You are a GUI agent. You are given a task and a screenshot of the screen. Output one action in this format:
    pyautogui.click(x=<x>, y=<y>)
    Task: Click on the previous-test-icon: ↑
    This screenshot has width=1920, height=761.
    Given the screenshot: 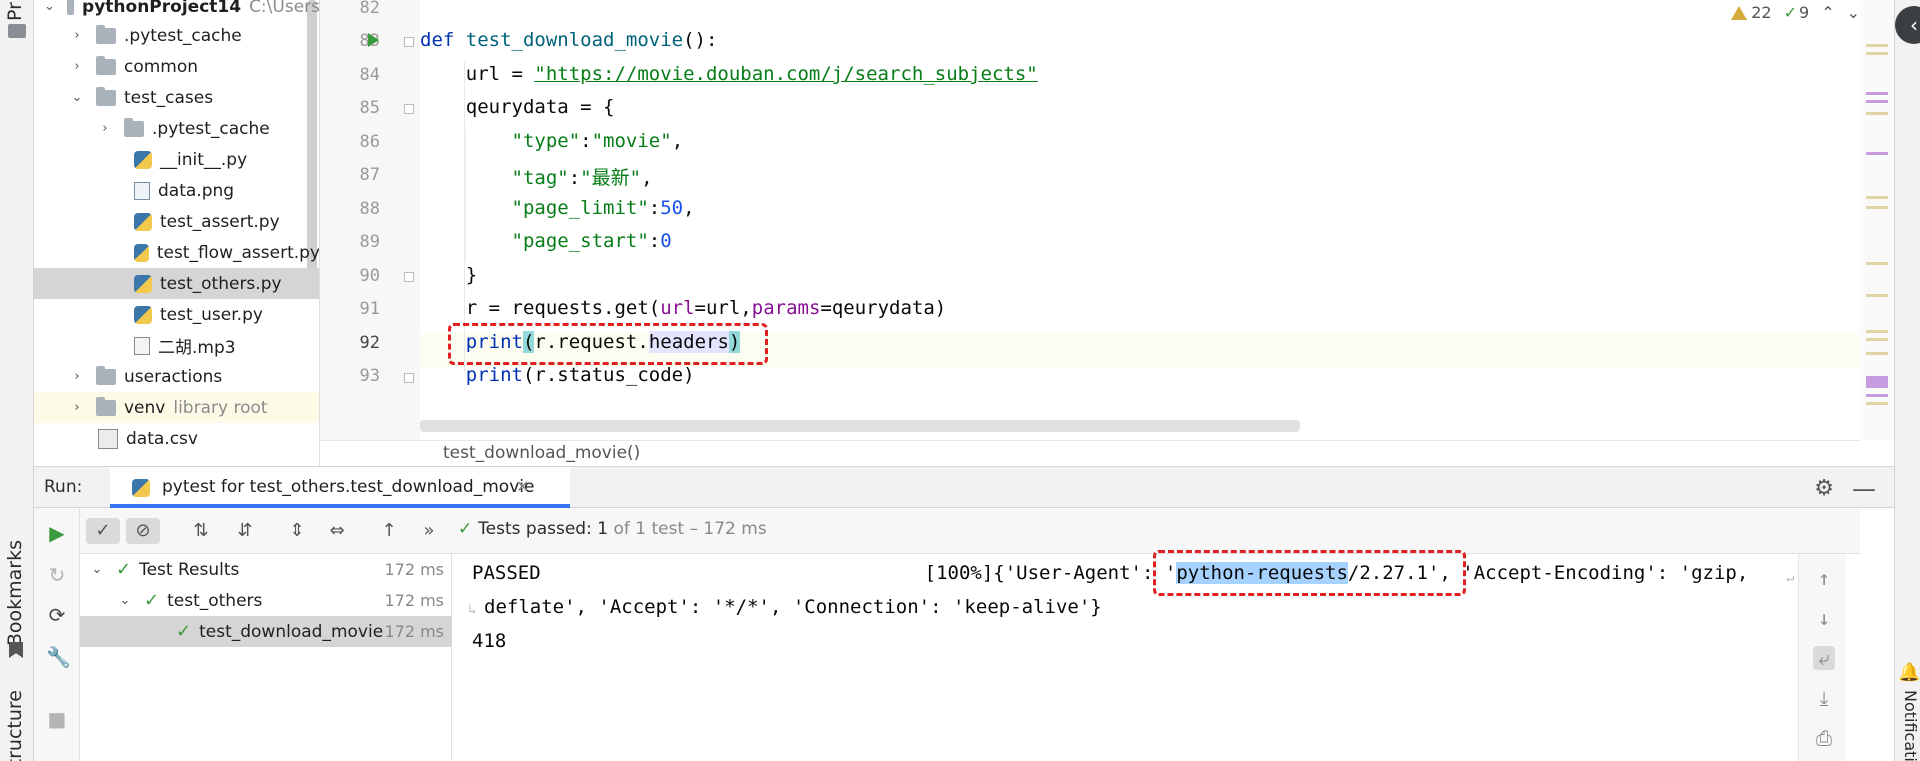 What is the action you would take?
    pyautogui.click(x=389, y=531)
    